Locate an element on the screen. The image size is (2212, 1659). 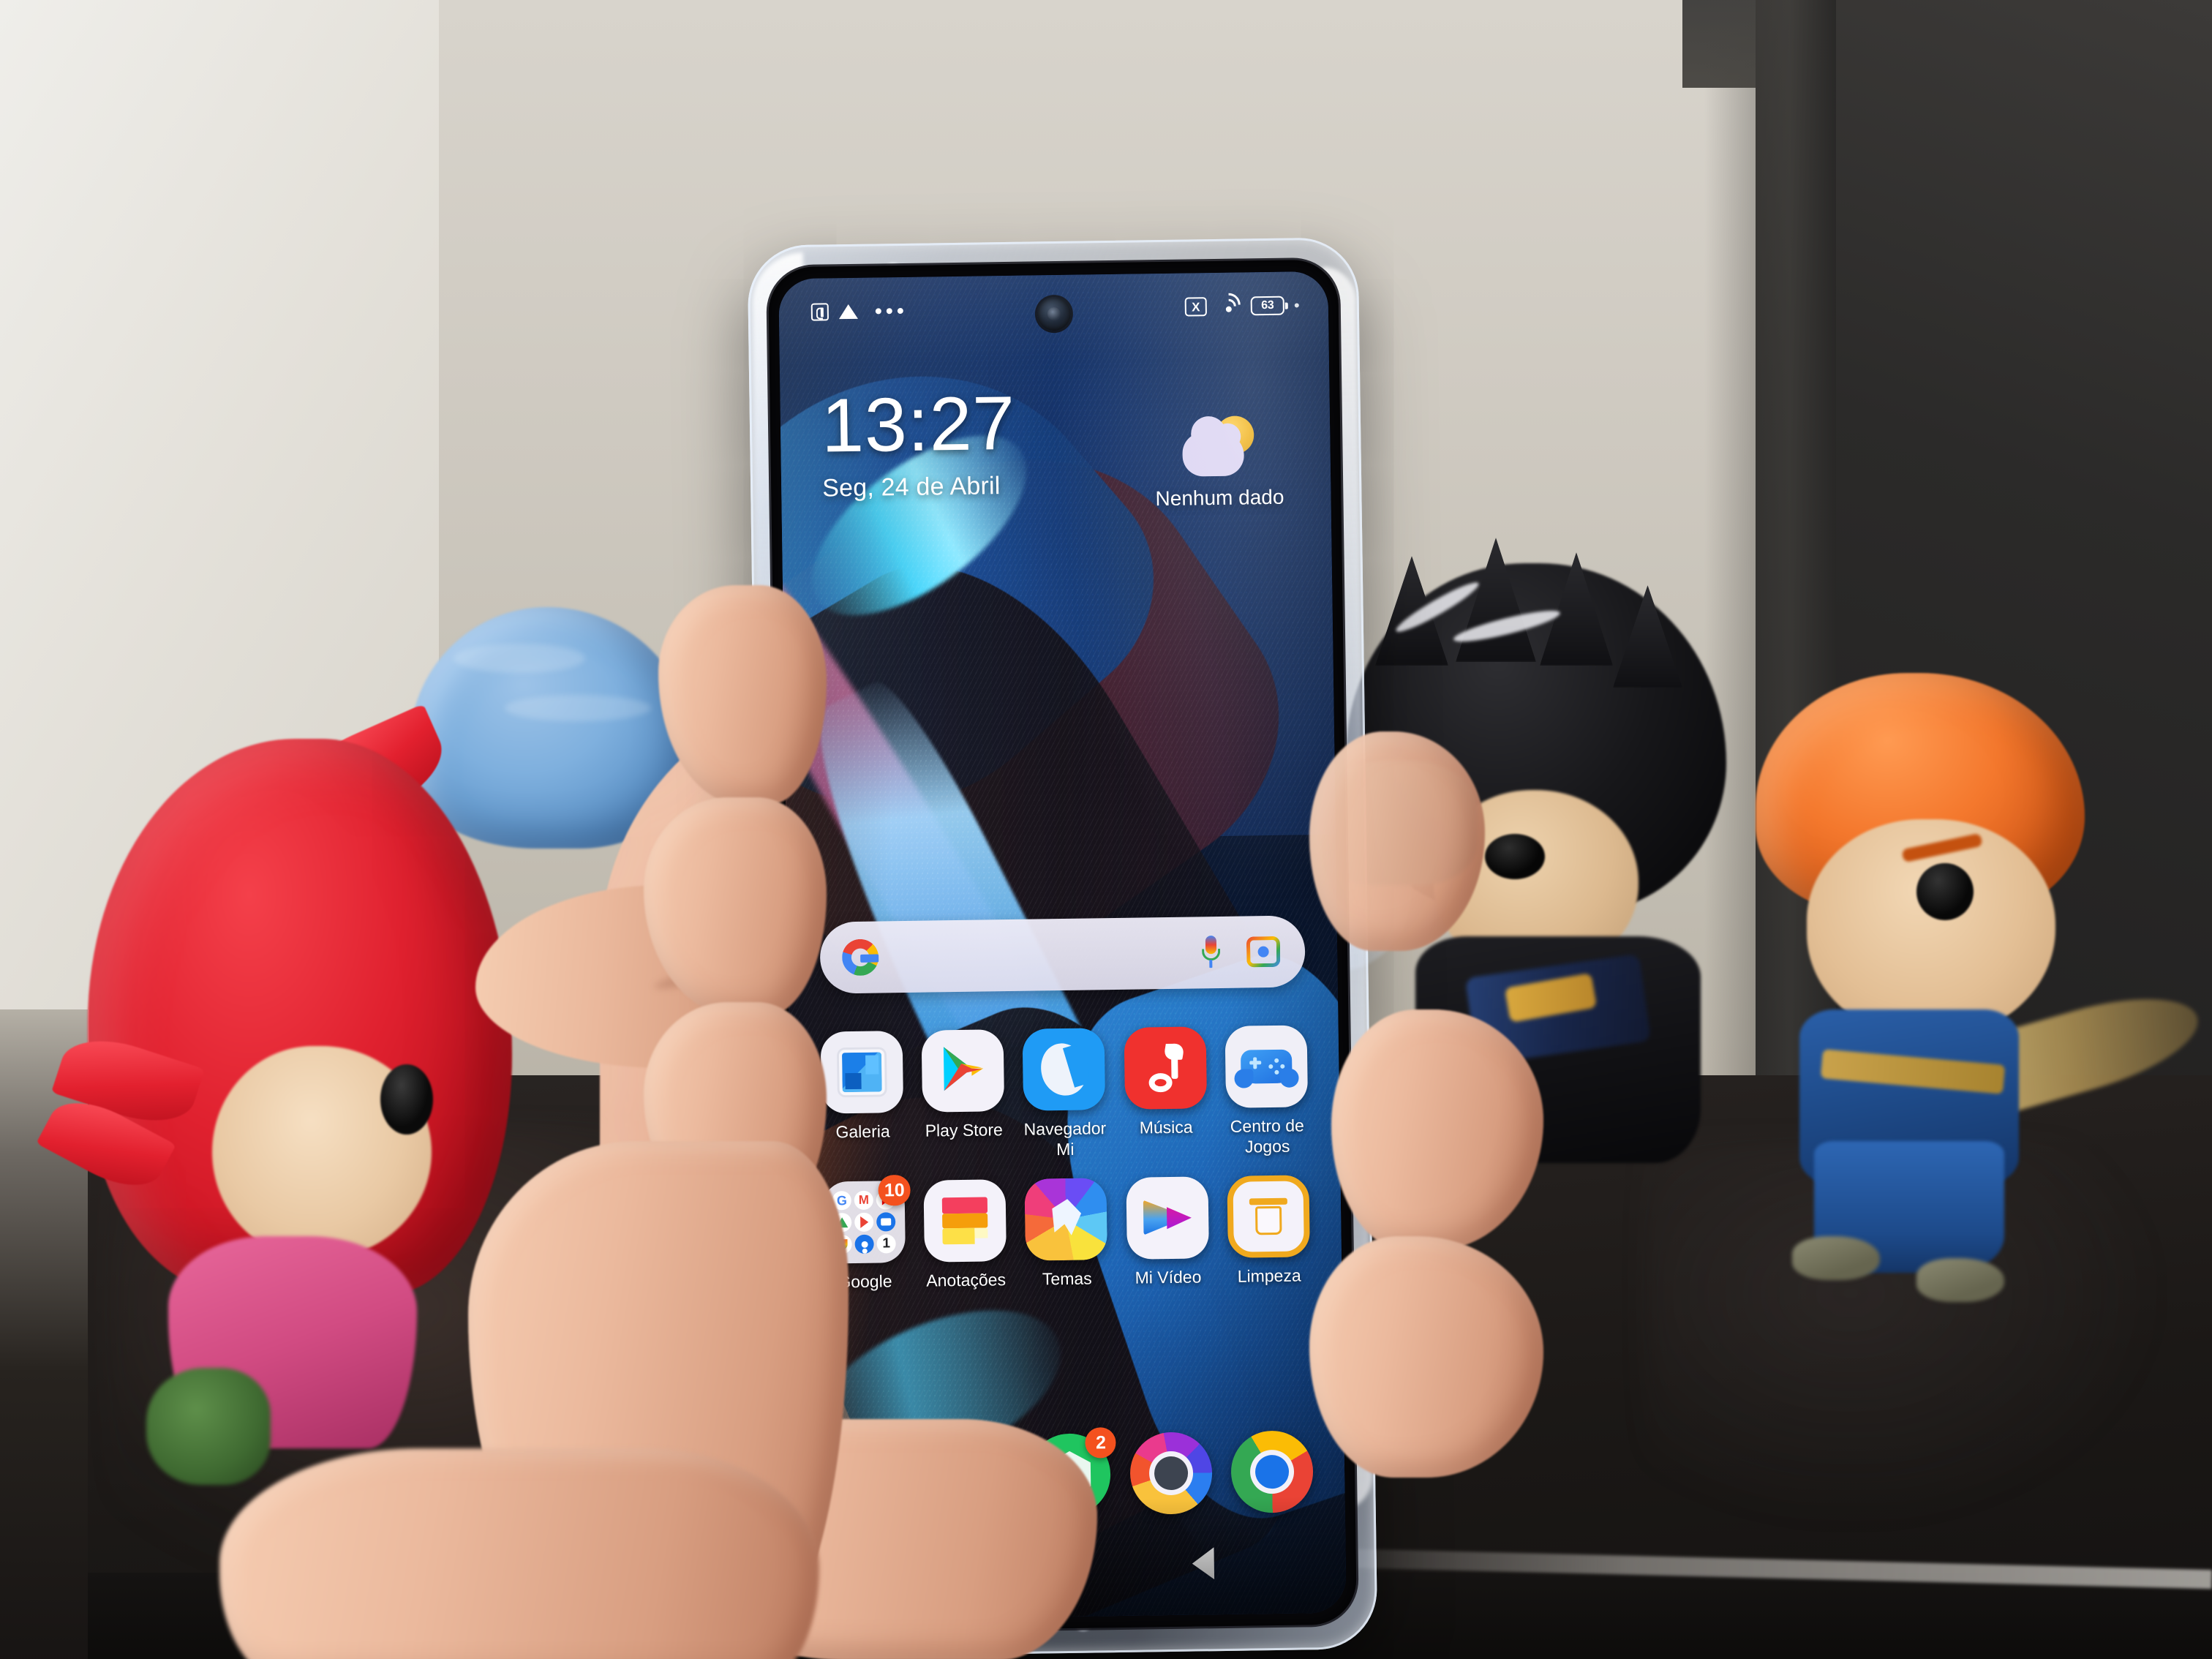
nfc-icon is located at coordinates (820, 312).